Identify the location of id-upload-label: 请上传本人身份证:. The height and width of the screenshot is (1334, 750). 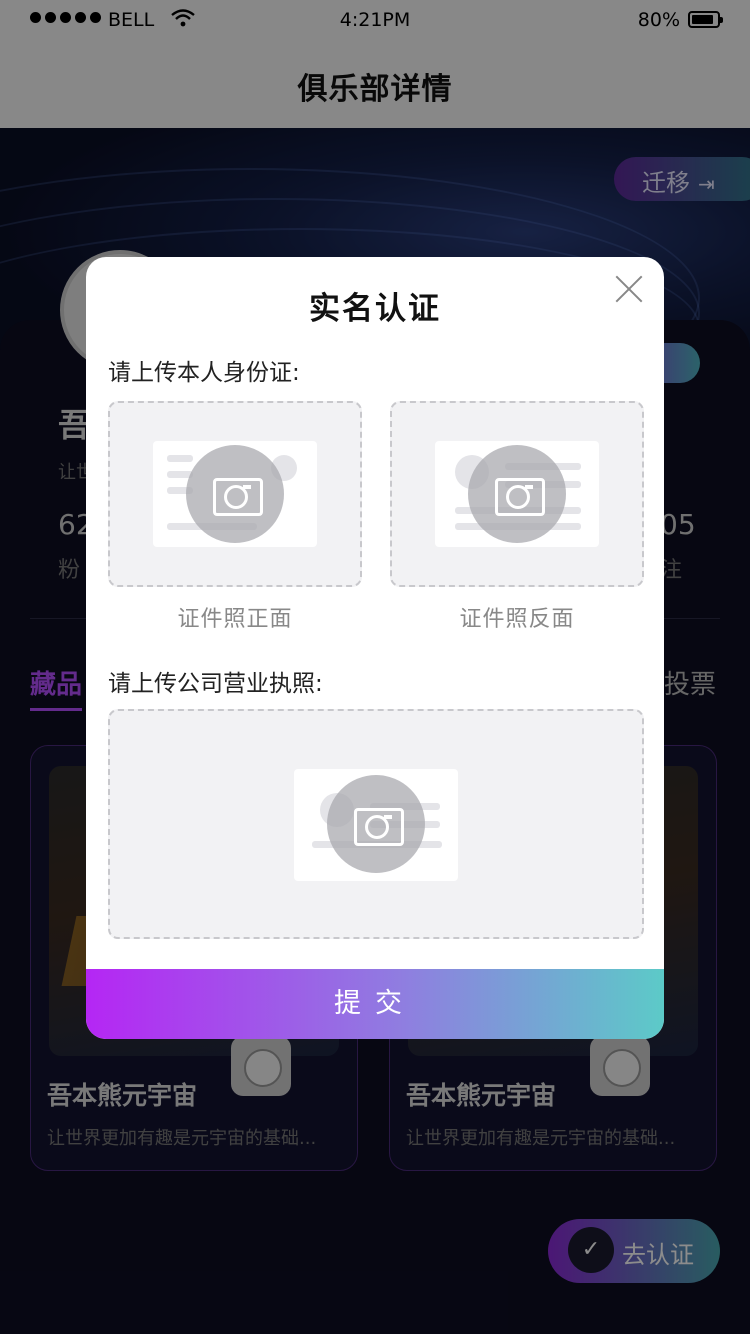
(204, 373).